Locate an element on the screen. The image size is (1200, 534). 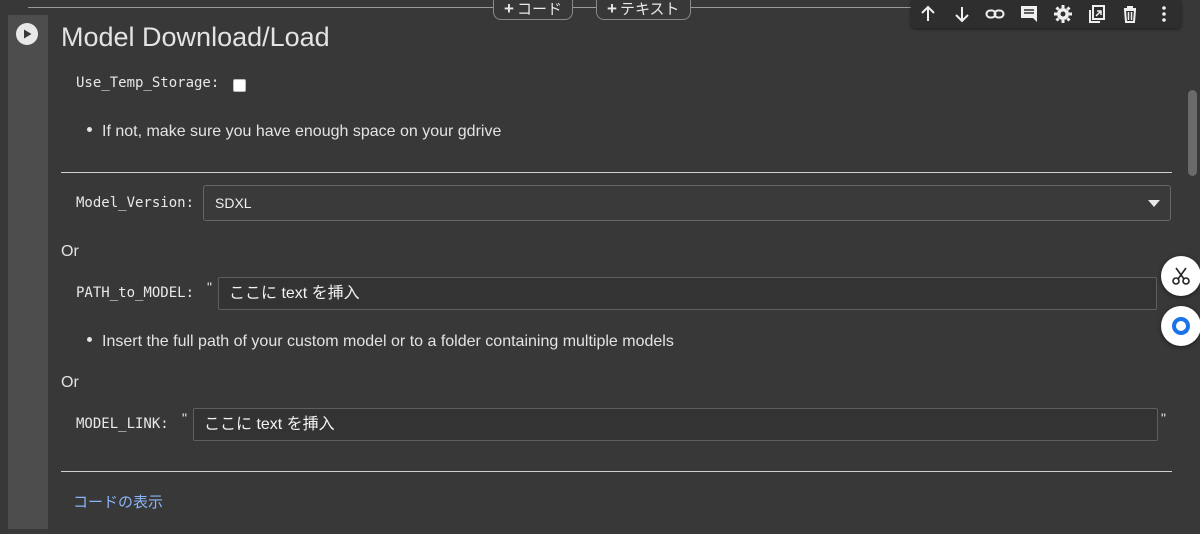
add-text-button: + テキスト is located at coordinates (643, 10).